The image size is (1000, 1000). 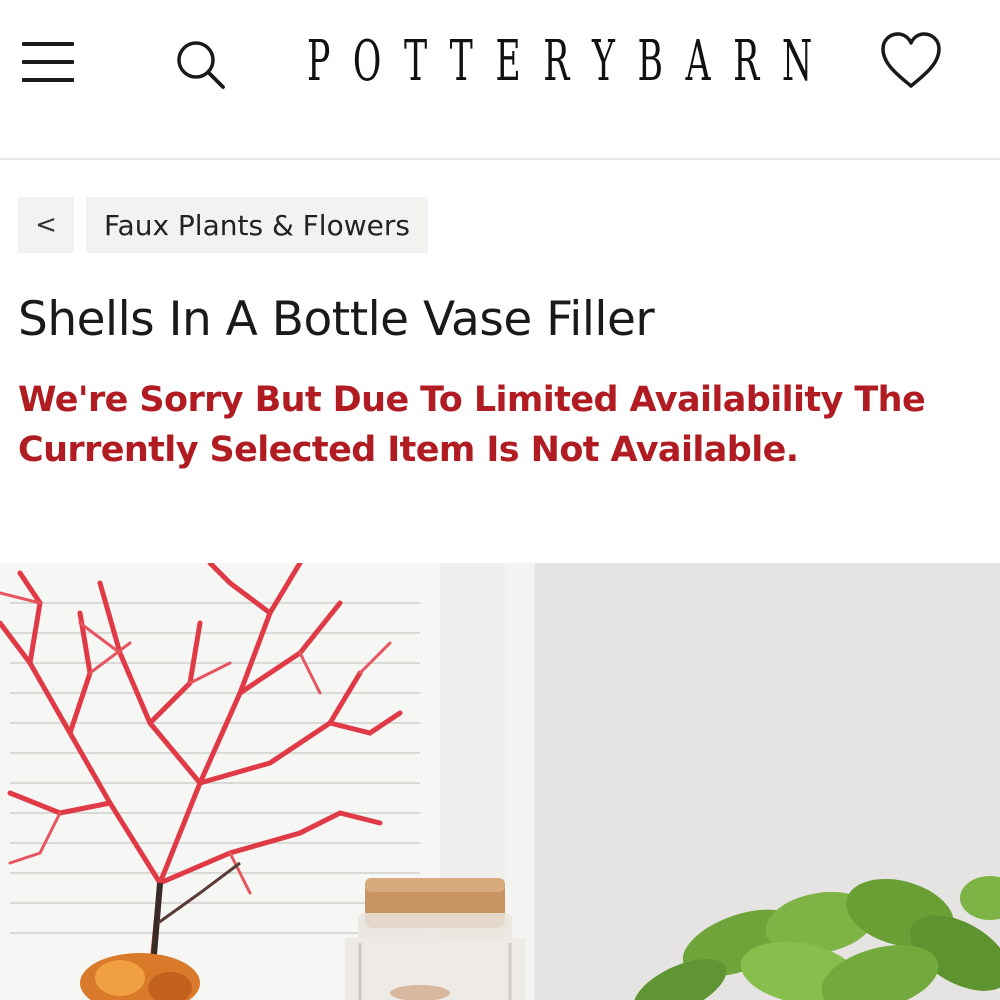 What do you see at coordinates (200, 64) in the screenshot?
I see `search-icon` at bounding box center [200, 64].